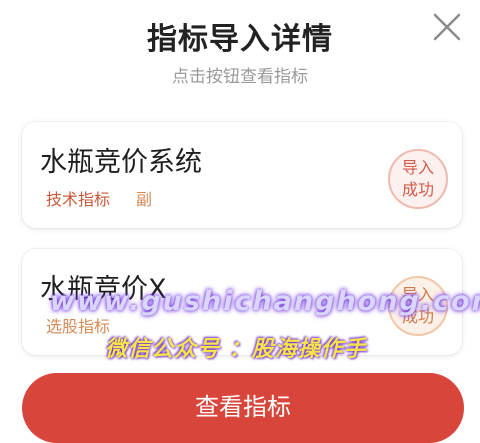  Describe the element at coordinates (78, 199) in the screenshot. I see `indicator-type-tag: 技术指标` at that location.